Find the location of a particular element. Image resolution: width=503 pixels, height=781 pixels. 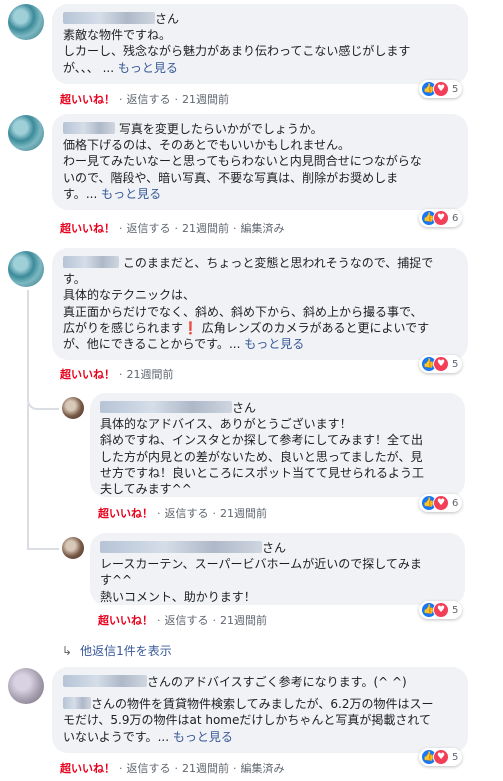

reply-text: レースカーテン、スーパービバホームが近いので探してみま is located at coordinates (261, 564).